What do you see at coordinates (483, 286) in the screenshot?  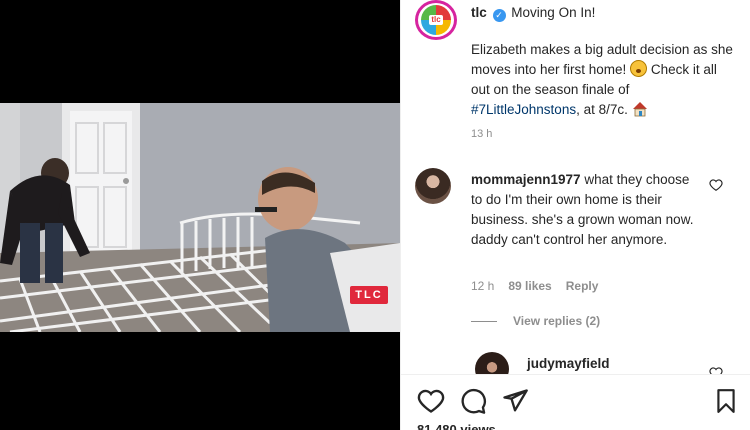 I see `comment-time: 12 h` at bounding box center [483, 286].